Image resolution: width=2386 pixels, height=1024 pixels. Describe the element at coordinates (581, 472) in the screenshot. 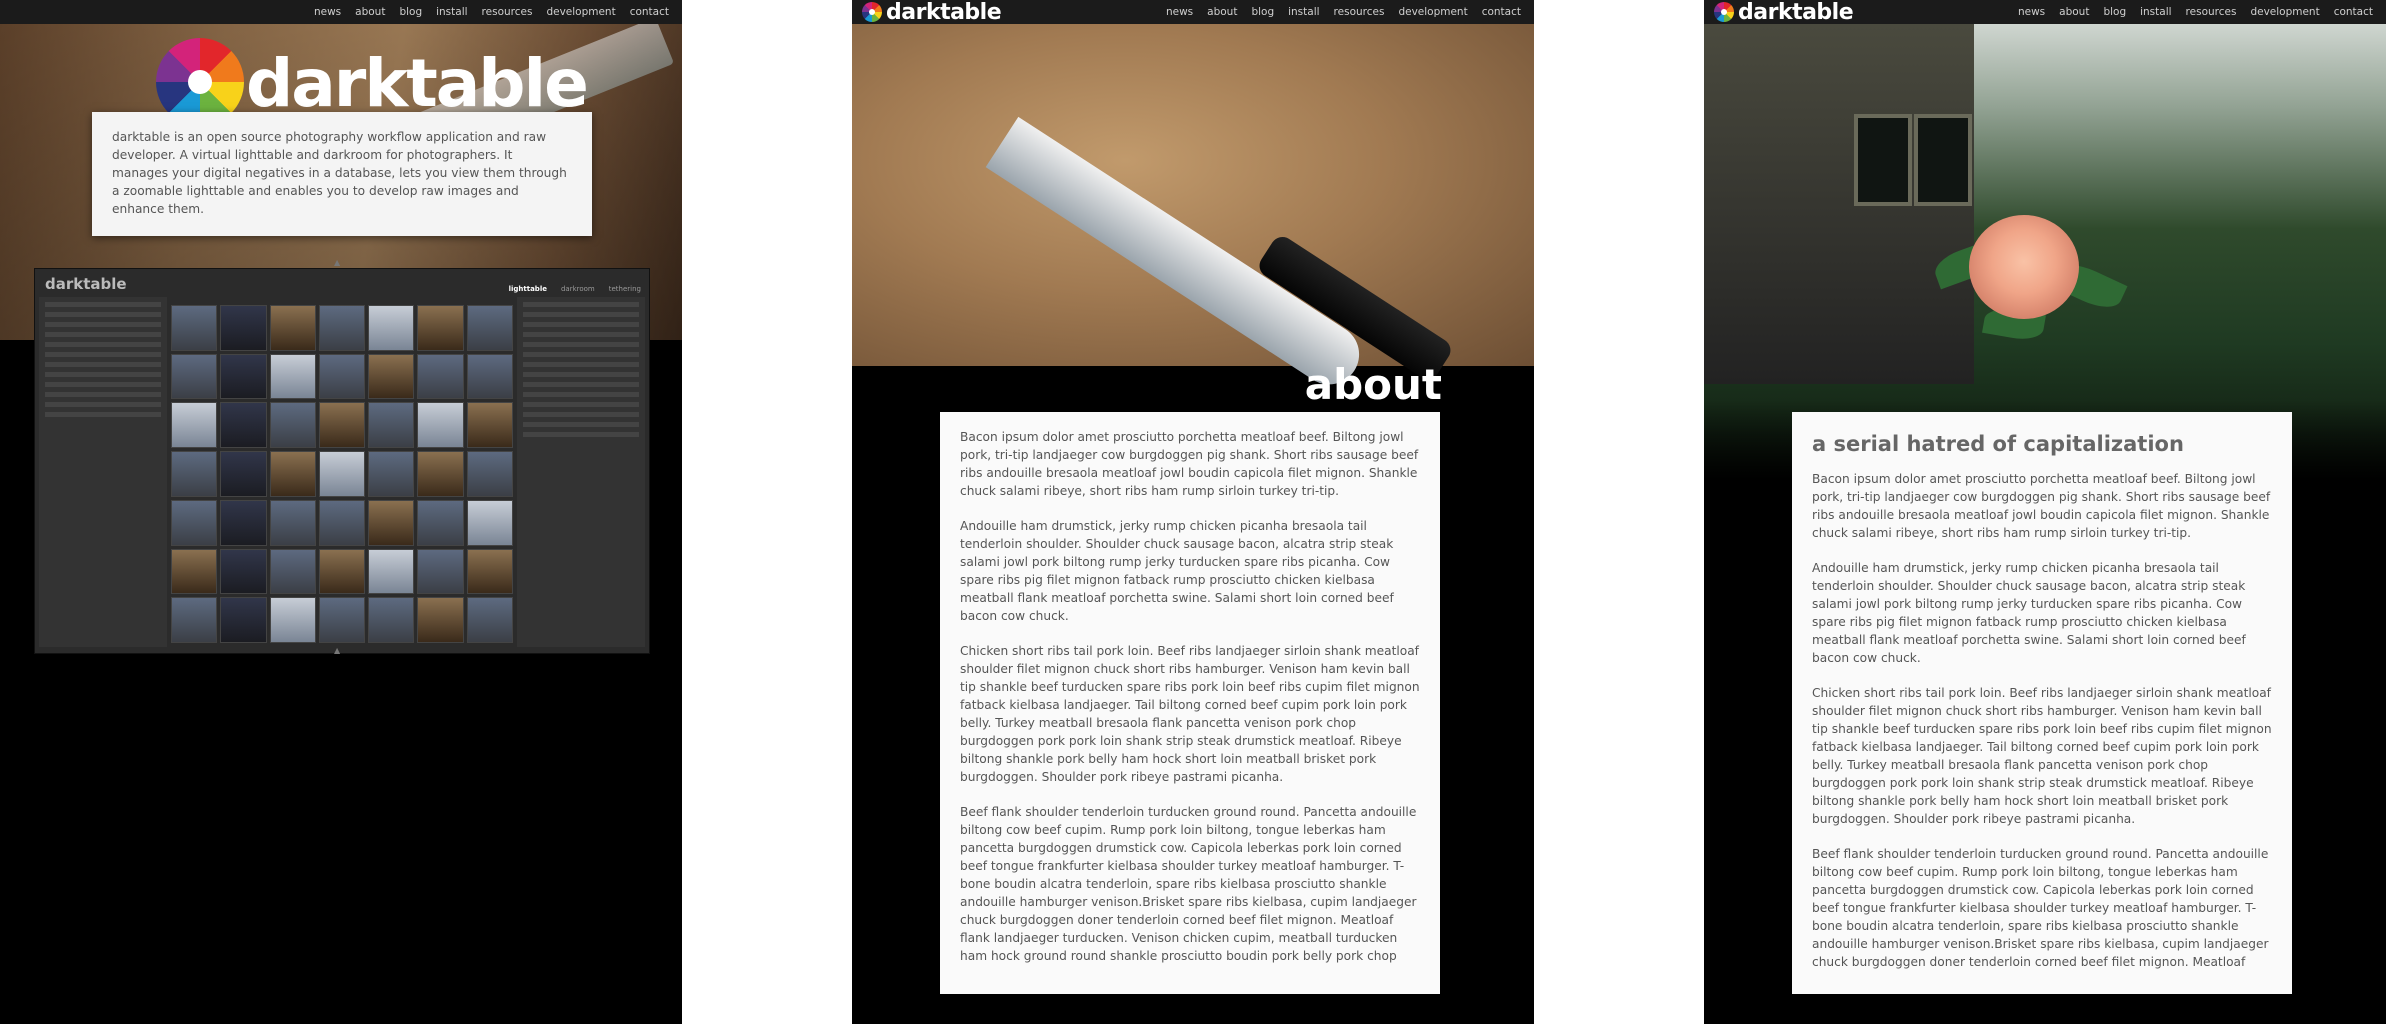

I see `screenshot-right-panel` at that location.